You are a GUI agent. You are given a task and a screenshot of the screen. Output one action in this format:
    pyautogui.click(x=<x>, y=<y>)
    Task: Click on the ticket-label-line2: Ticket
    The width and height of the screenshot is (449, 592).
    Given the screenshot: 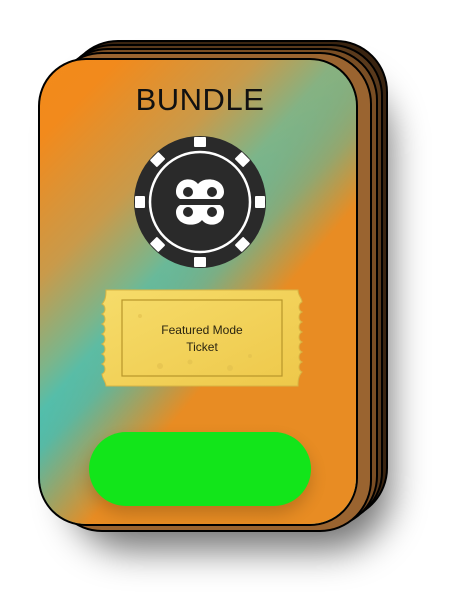 What is the action you would take?
    pyautogui.click(x=202, y=347)
    